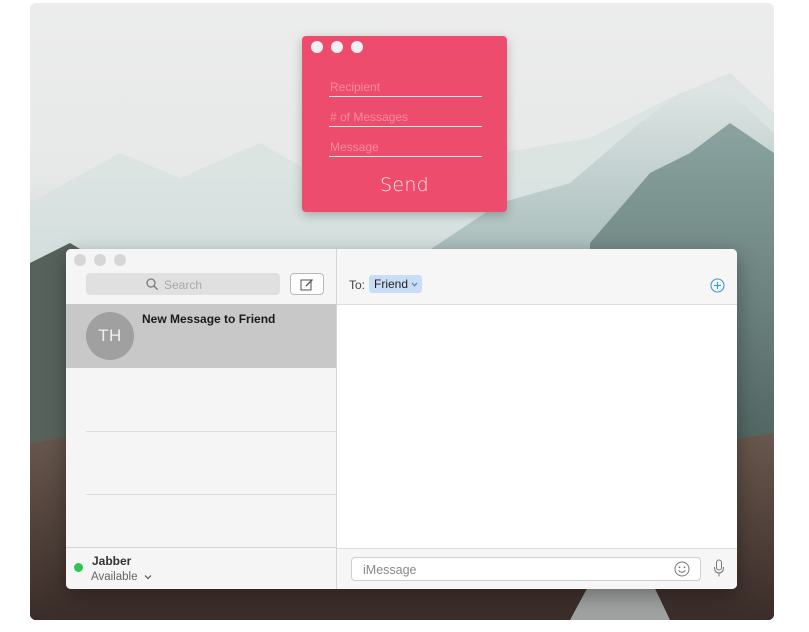  I want to click on send-button: Send, so click(404, 185).